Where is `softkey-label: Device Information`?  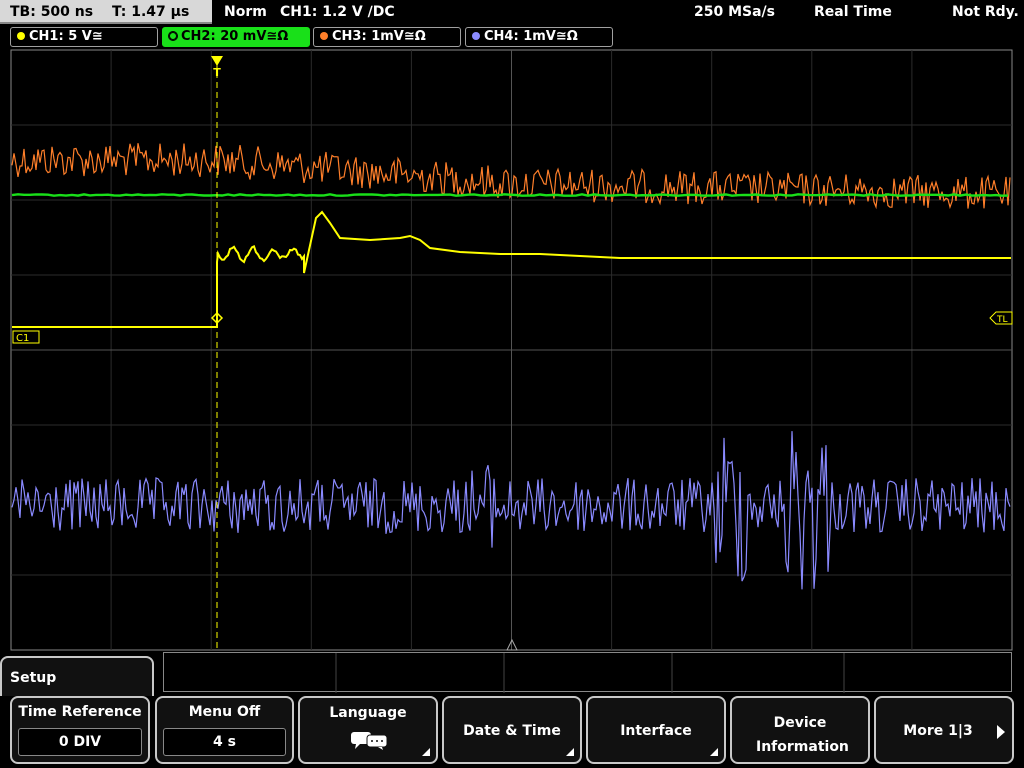
softkey-label: Device Information is located at coordinates (802, 735).